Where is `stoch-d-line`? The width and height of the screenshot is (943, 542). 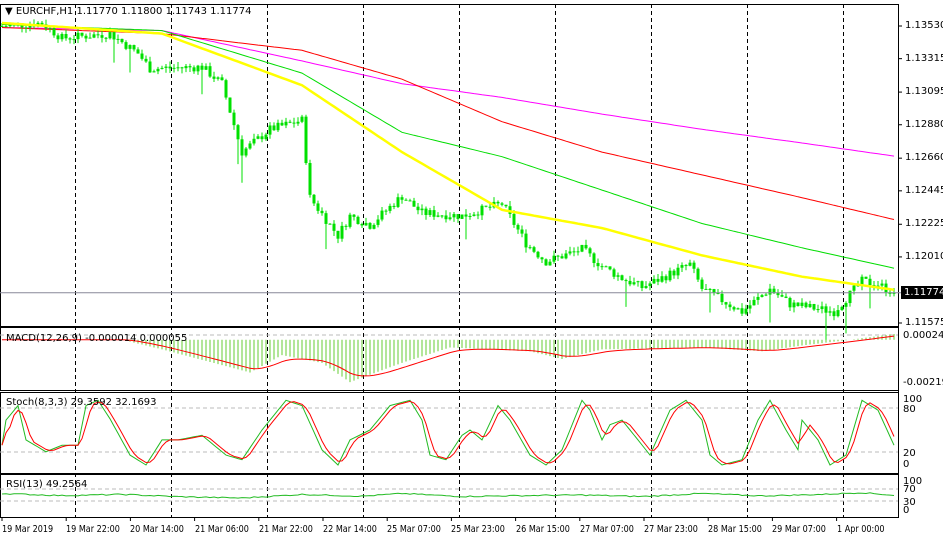 stoch-d-line is located at coordinates (448, 432).